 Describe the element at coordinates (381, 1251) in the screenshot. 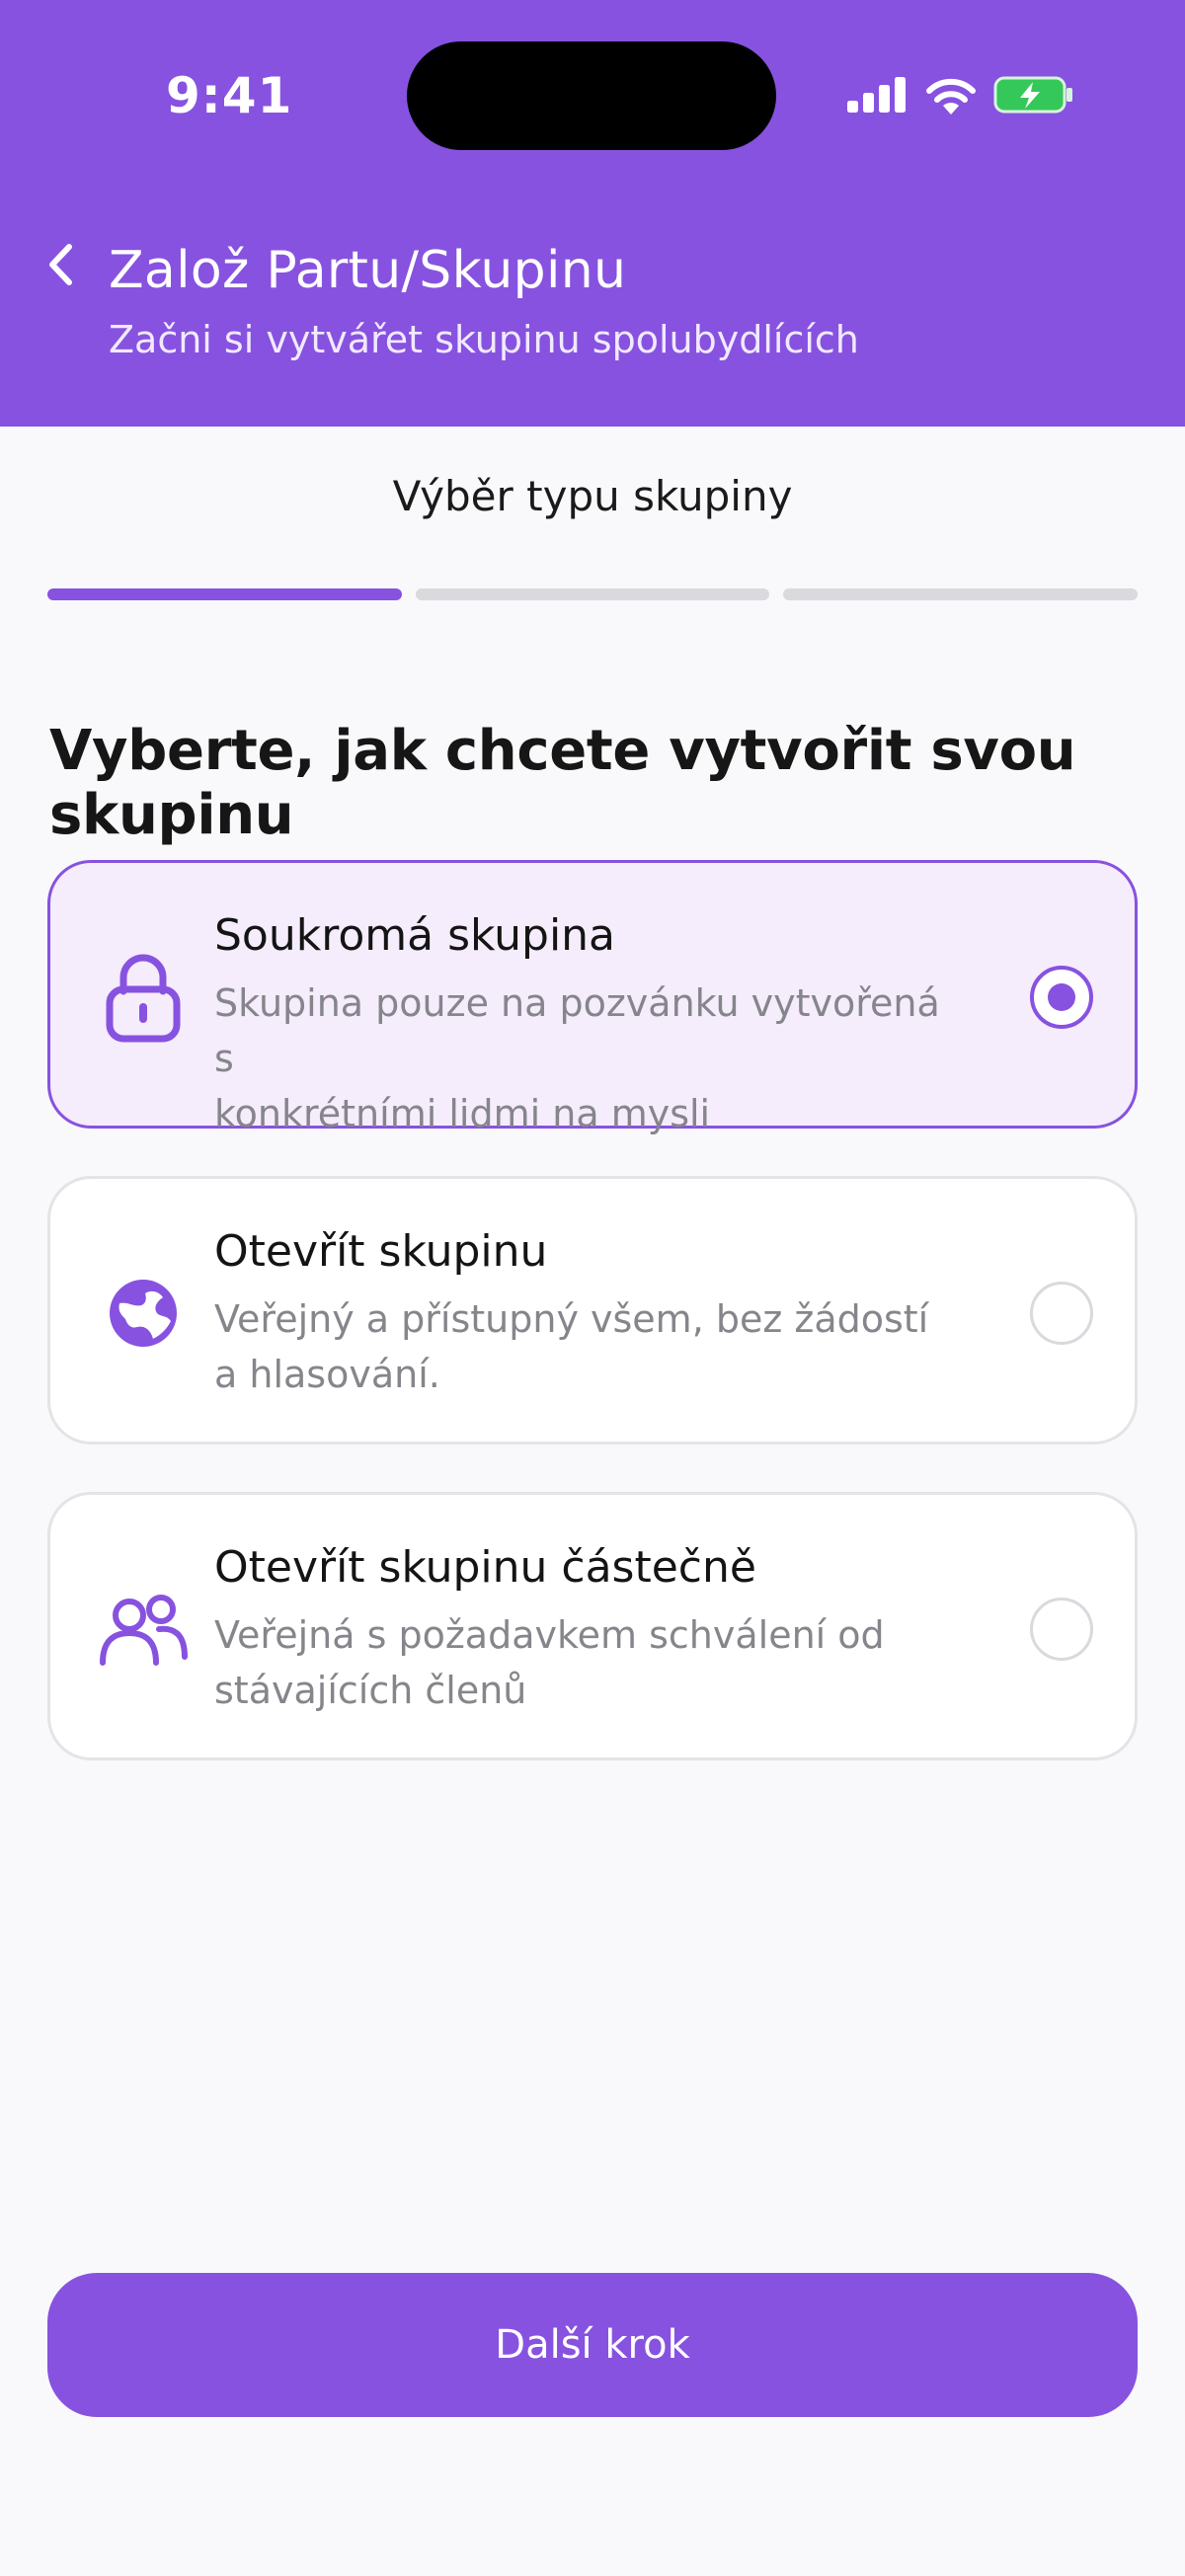

I see `option-title: Otevřít skupinu` at that location.